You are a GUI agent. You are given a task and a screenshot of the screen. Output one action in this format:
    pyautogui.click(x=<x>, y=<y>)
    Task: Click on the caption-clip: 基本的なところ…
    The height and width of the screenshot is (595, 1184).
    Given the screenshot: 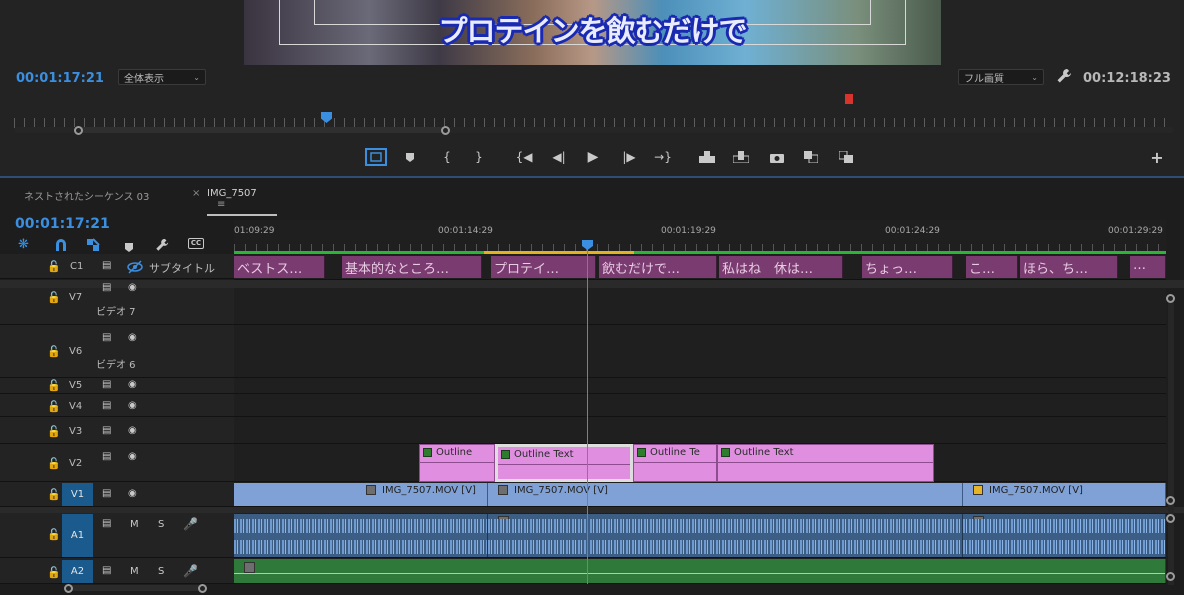 What is the action you would take?
    pyautogui.click(x=412, y=267)
    